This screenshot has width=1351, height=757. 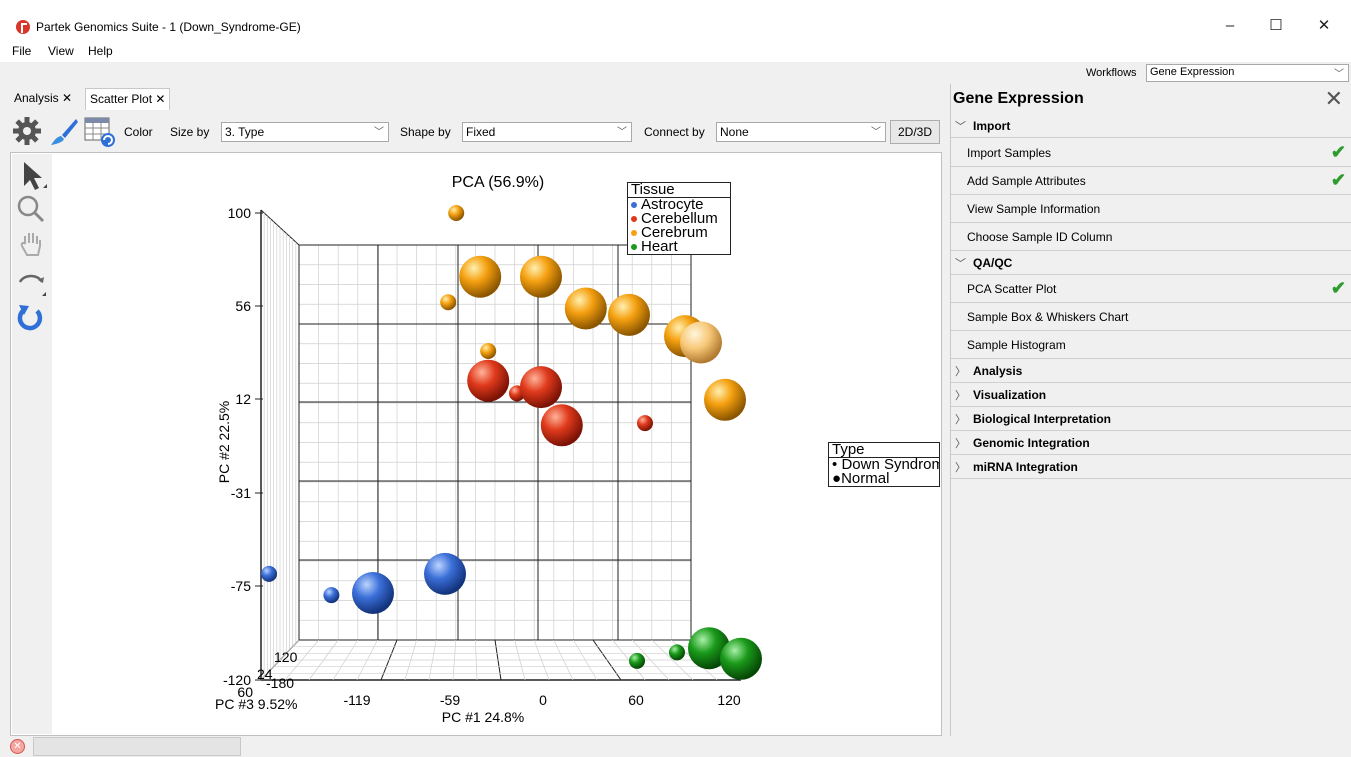 What do you see at coordinates (190, 132) in the screenshot?
I see `size-by-label: Size by` at bounding box center [190, 132].